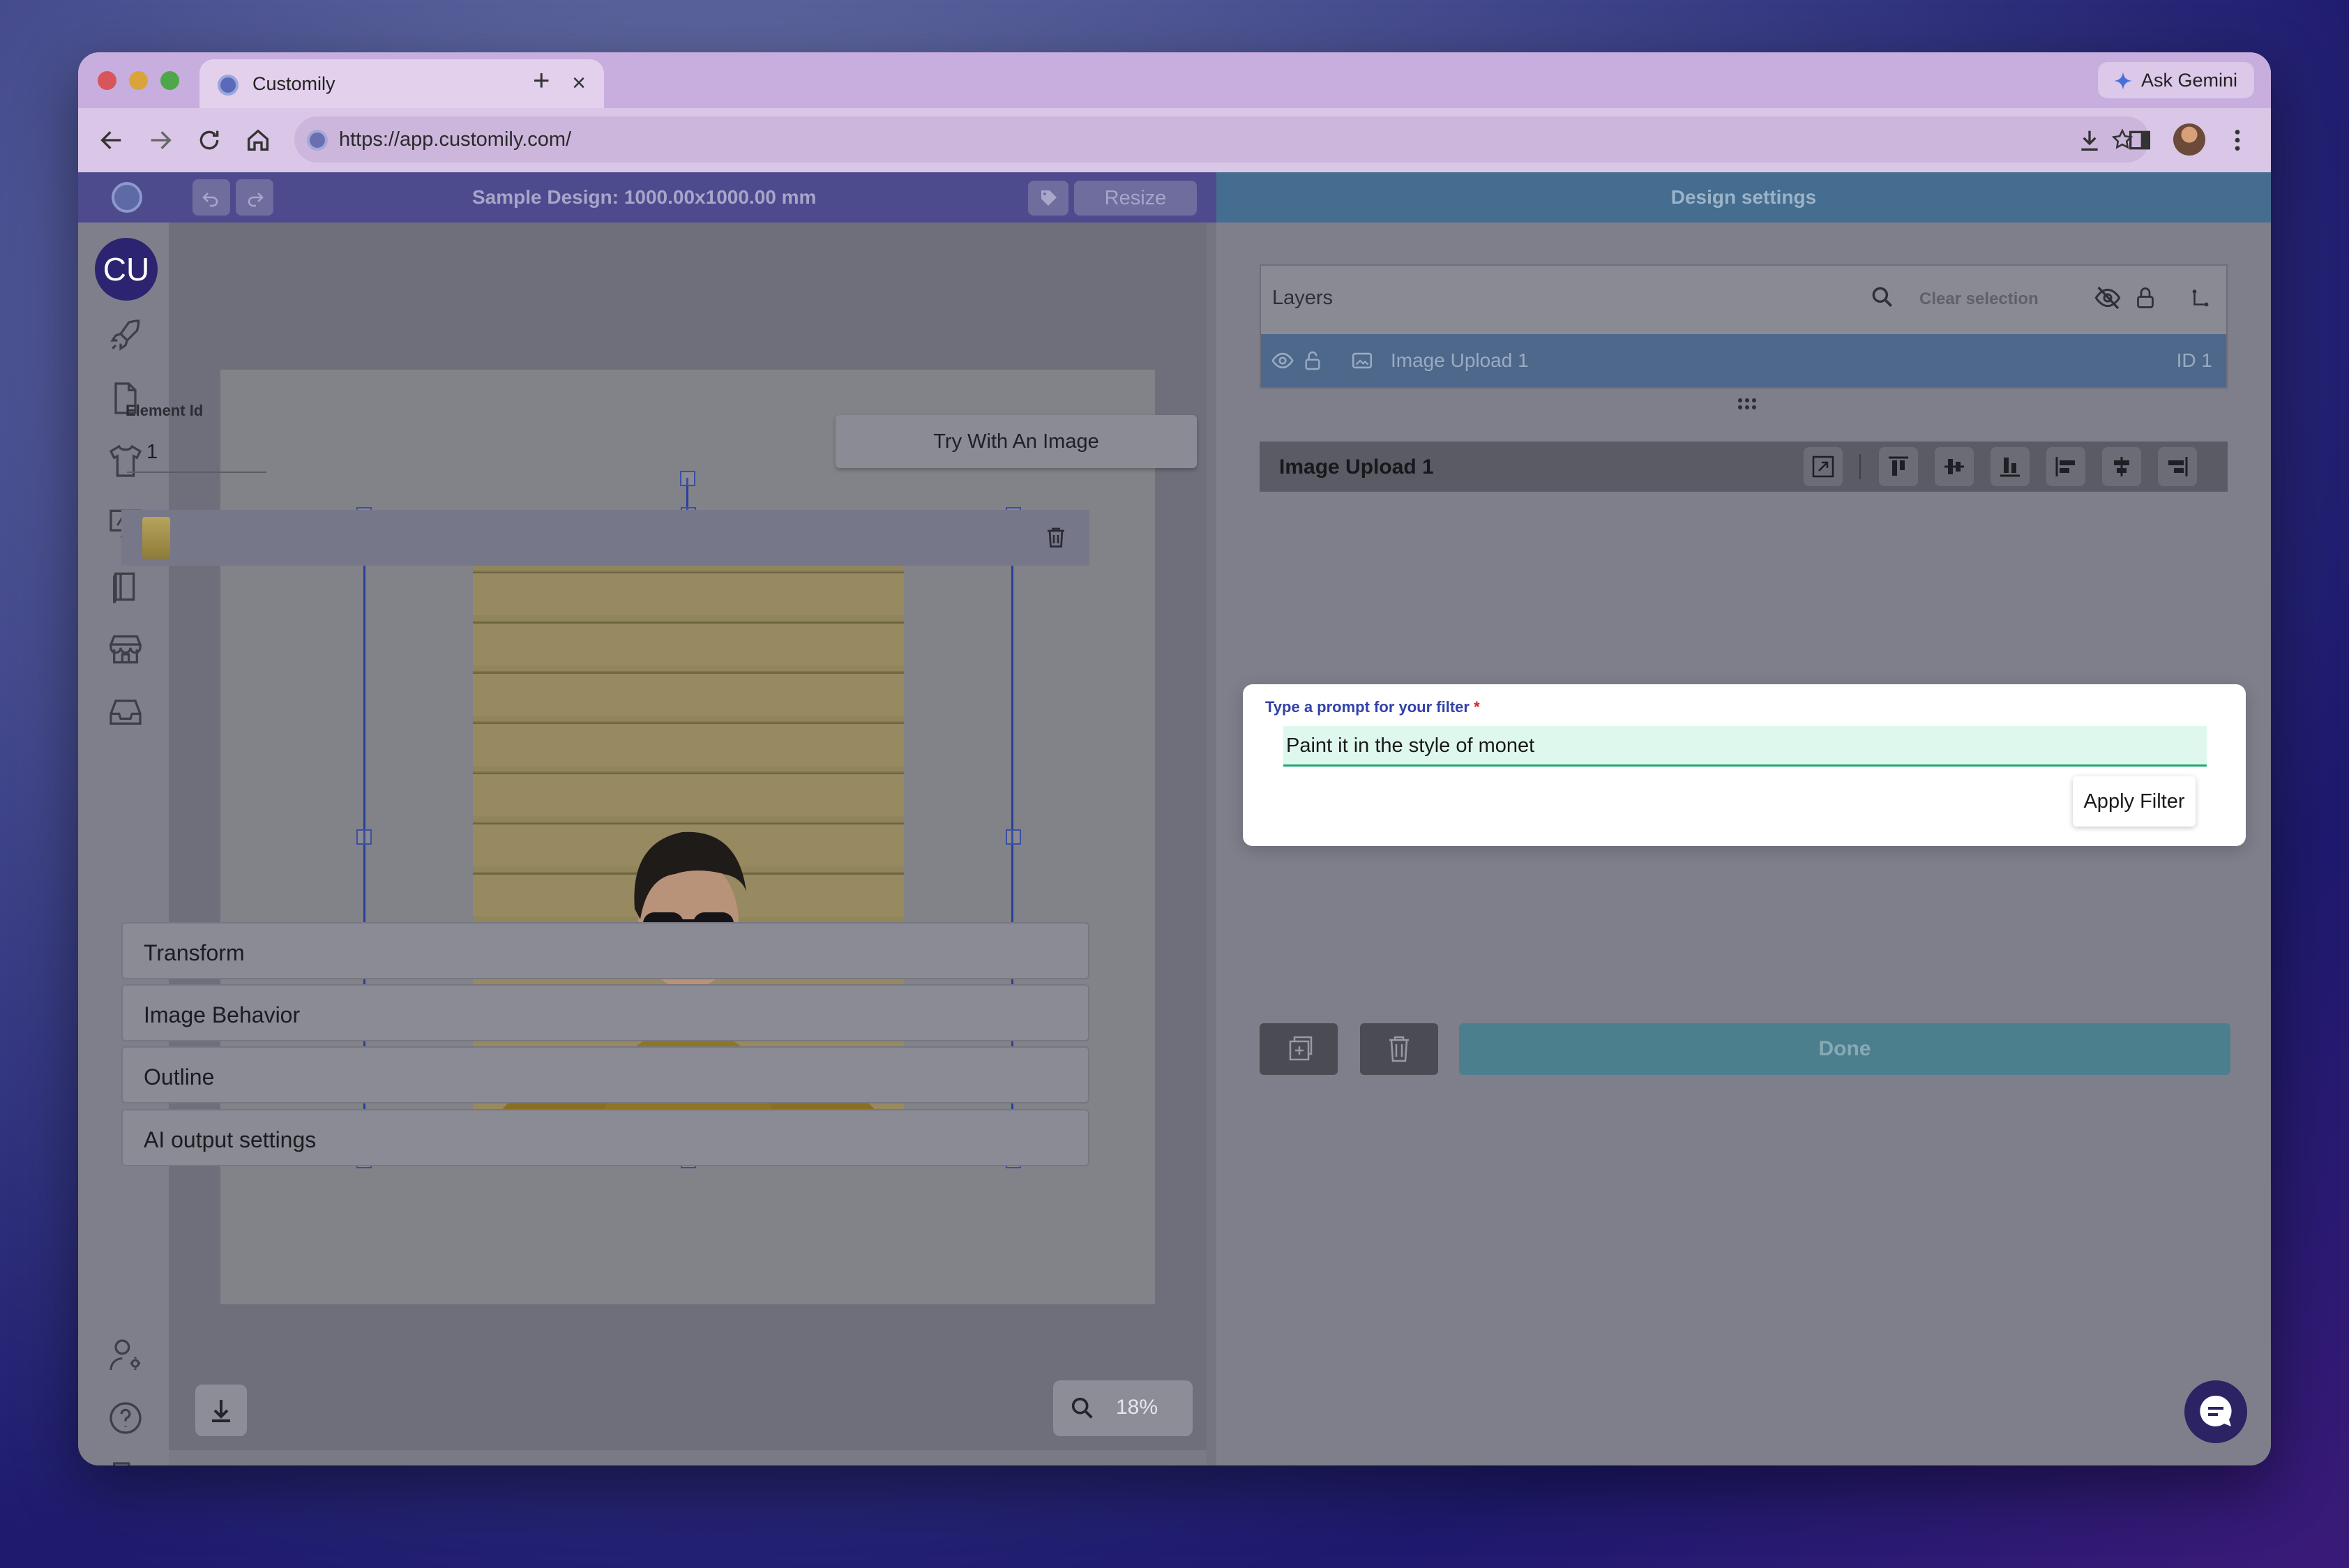 This screenshot has height=1568, width=2349. What do you see at coordinates (317, 140) in the screenshot?
I see `site-info-icon` at bounding box center [317, 140].